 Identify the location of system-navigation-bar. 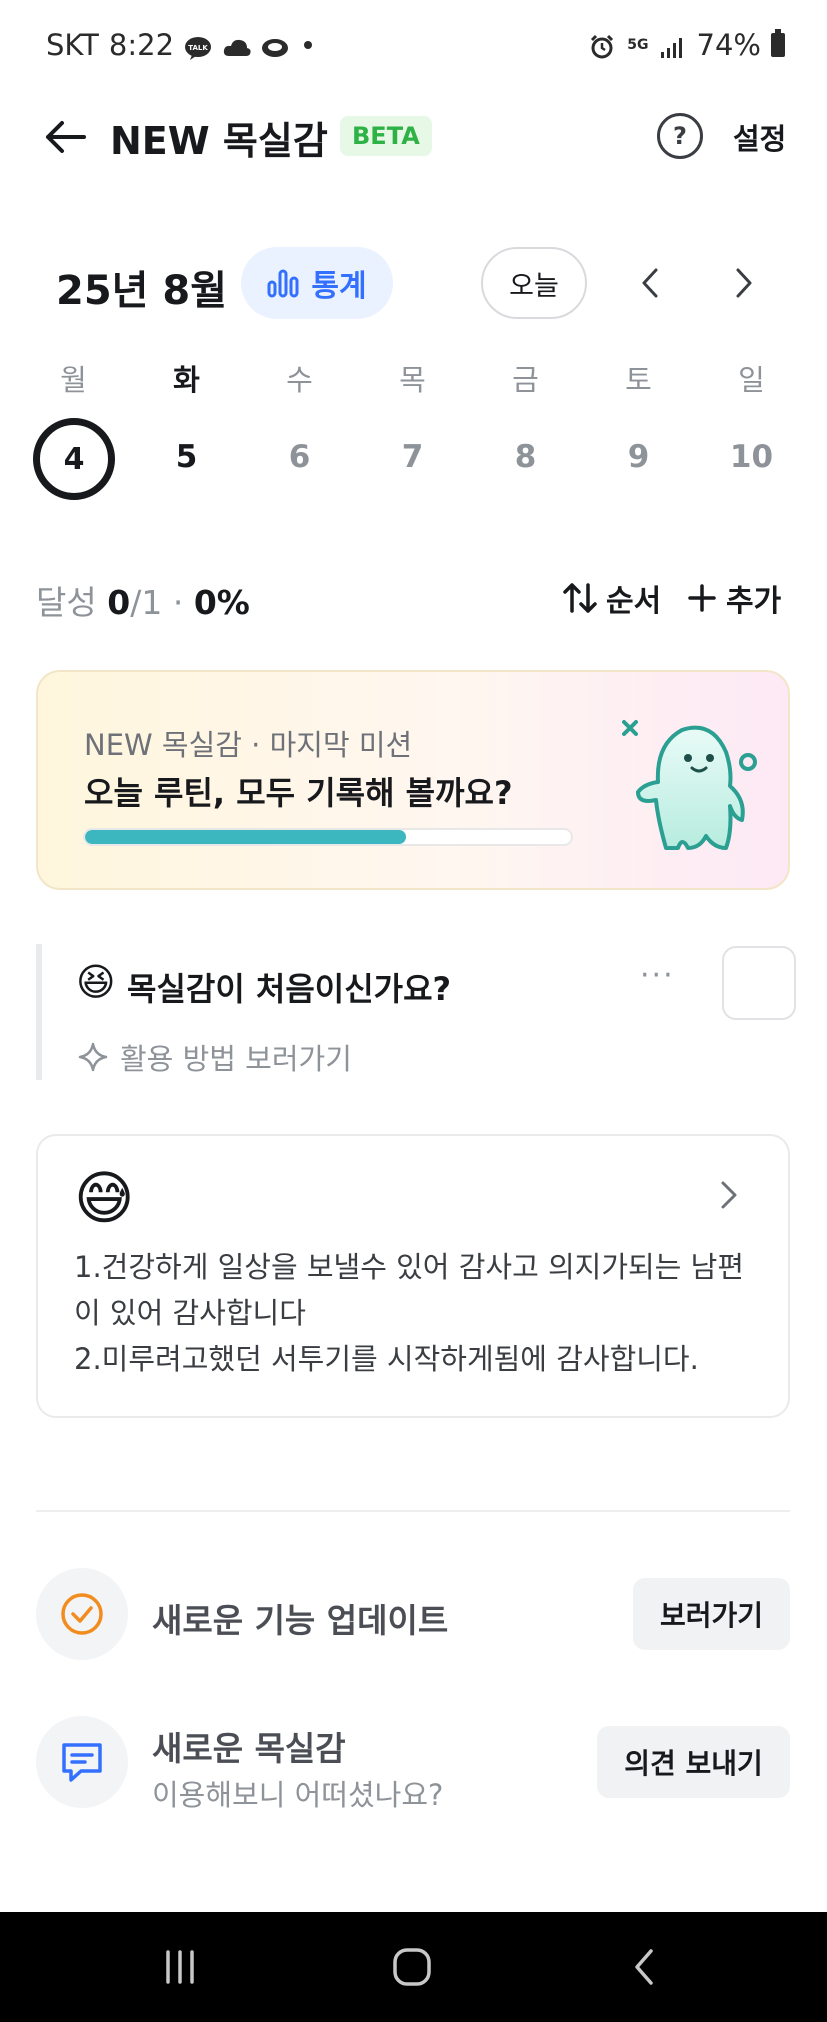
(413, 1967).